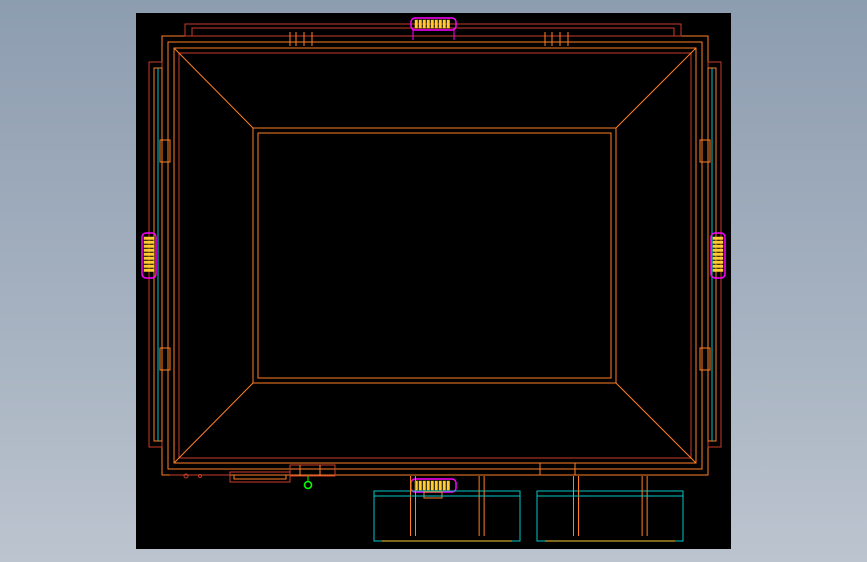  What do you see at coordinates (656, 88) in the screenshot?
I see `diagonal-top-right` at bounding box center [656, 88].